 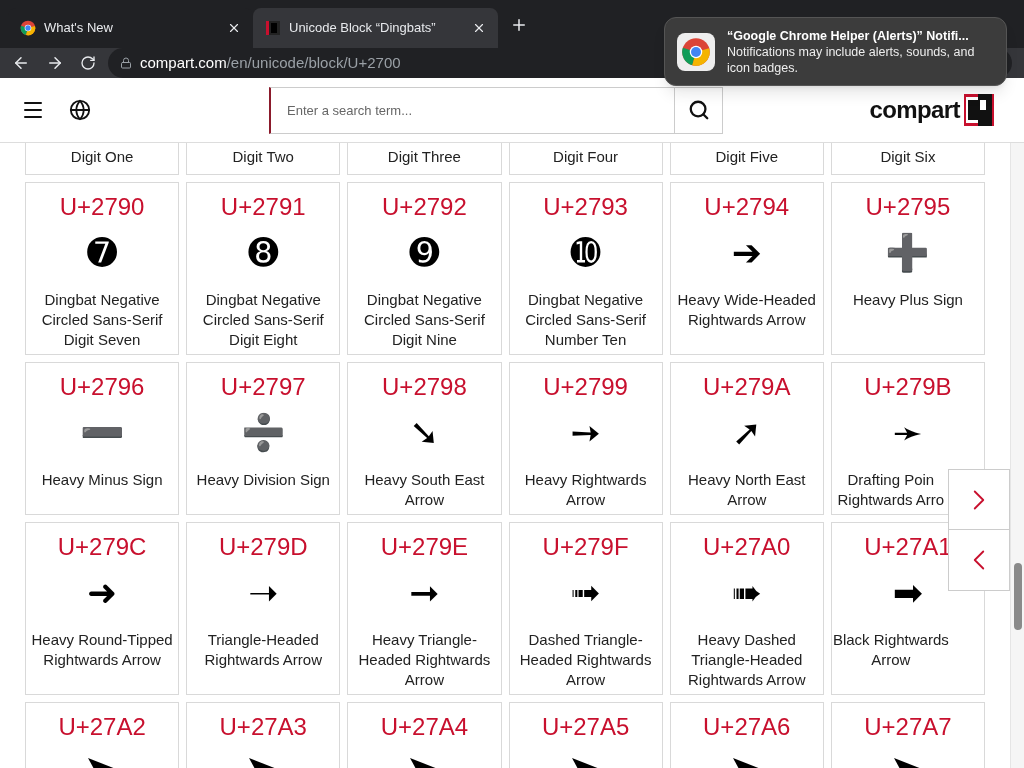 I want to click on notification-popup: “Google Chrome Helper (Alerts)” Notifi... Notifications may include alerts, sounds, and icon badges., so click(x=835, y=51).